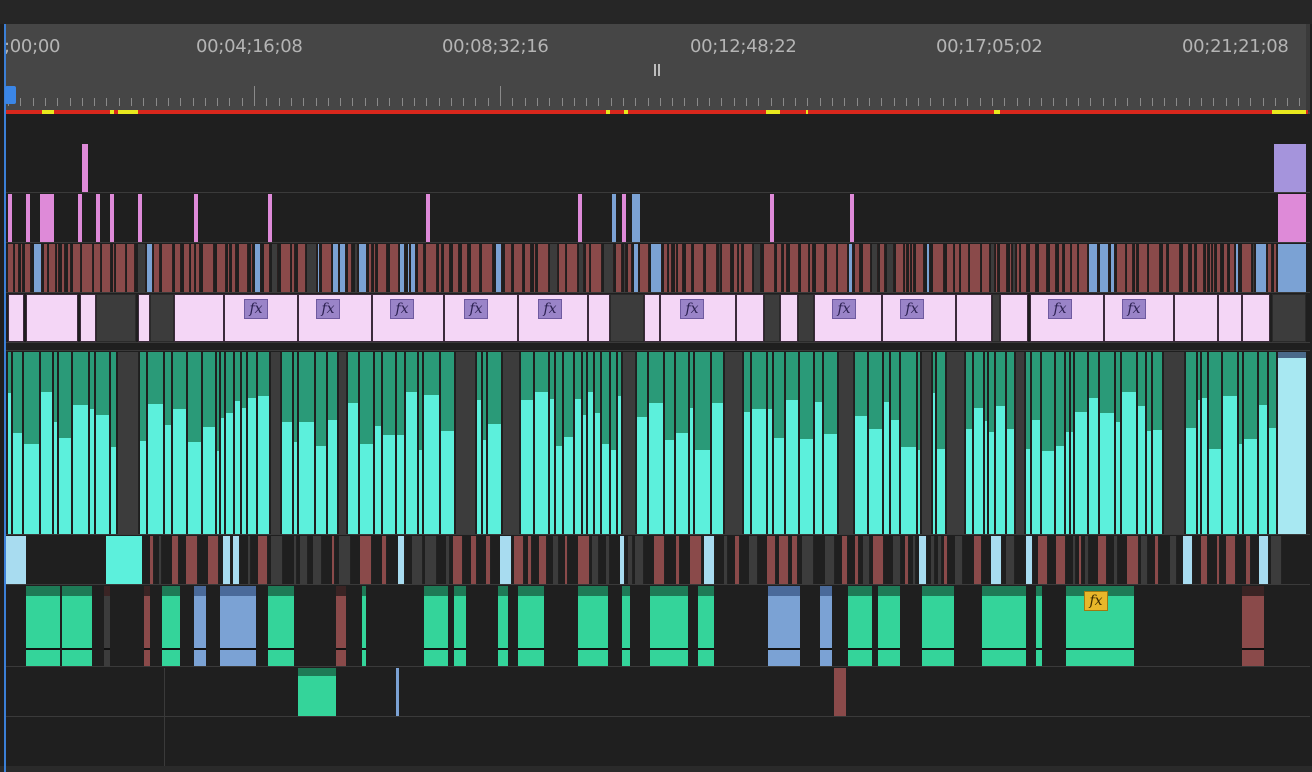  What do you see at coordinates (1308, 68) in the screenshot?
I see `zoom-scroll-handle` at bounding box center [1308, 68].